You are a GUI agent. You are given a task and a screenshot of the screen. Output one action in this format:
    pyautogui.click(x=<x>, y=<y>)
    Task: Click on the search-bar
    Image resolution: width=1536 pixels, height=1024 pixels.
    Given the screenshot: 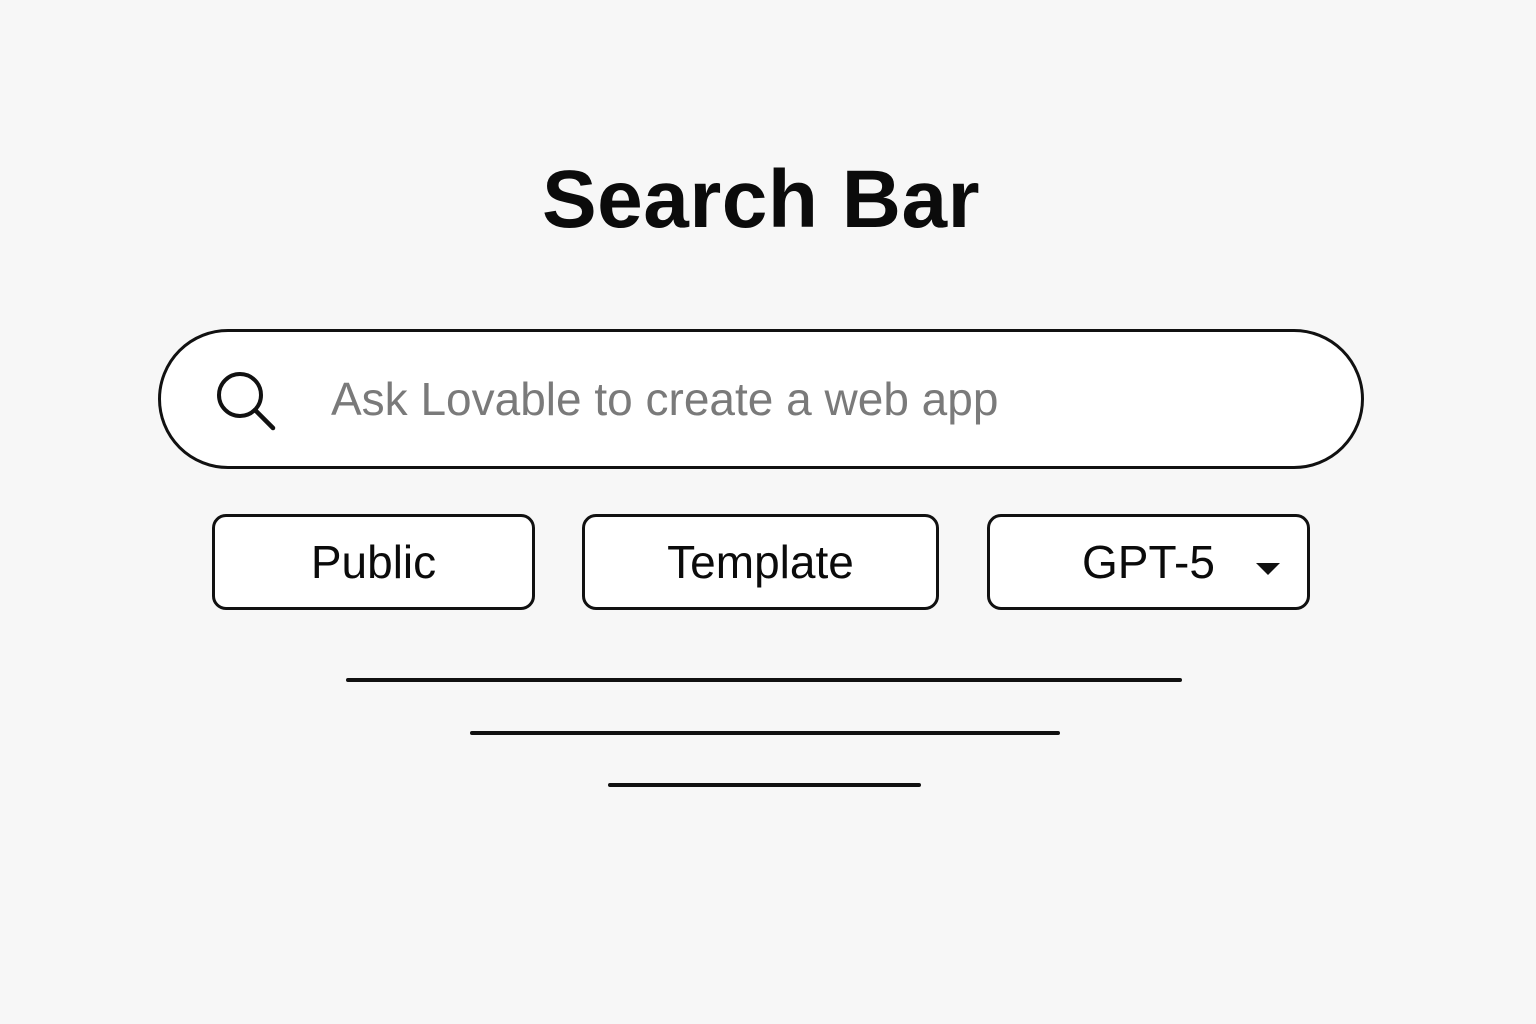 What is the action you would take?
    pyautogui.click(x=761, y=399)
    